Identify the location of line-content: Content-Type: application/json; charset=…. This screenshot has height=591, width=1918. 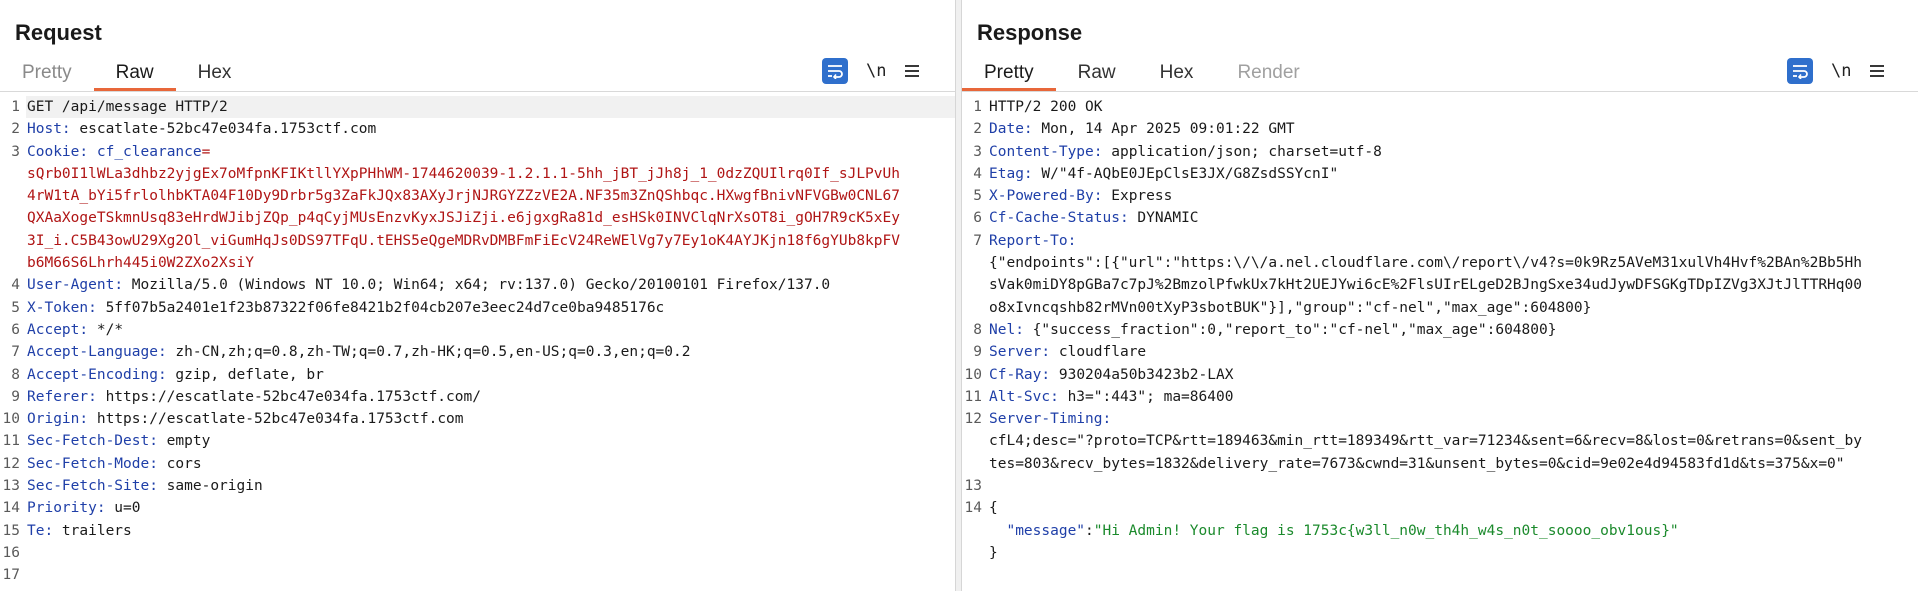
(1453, 152).